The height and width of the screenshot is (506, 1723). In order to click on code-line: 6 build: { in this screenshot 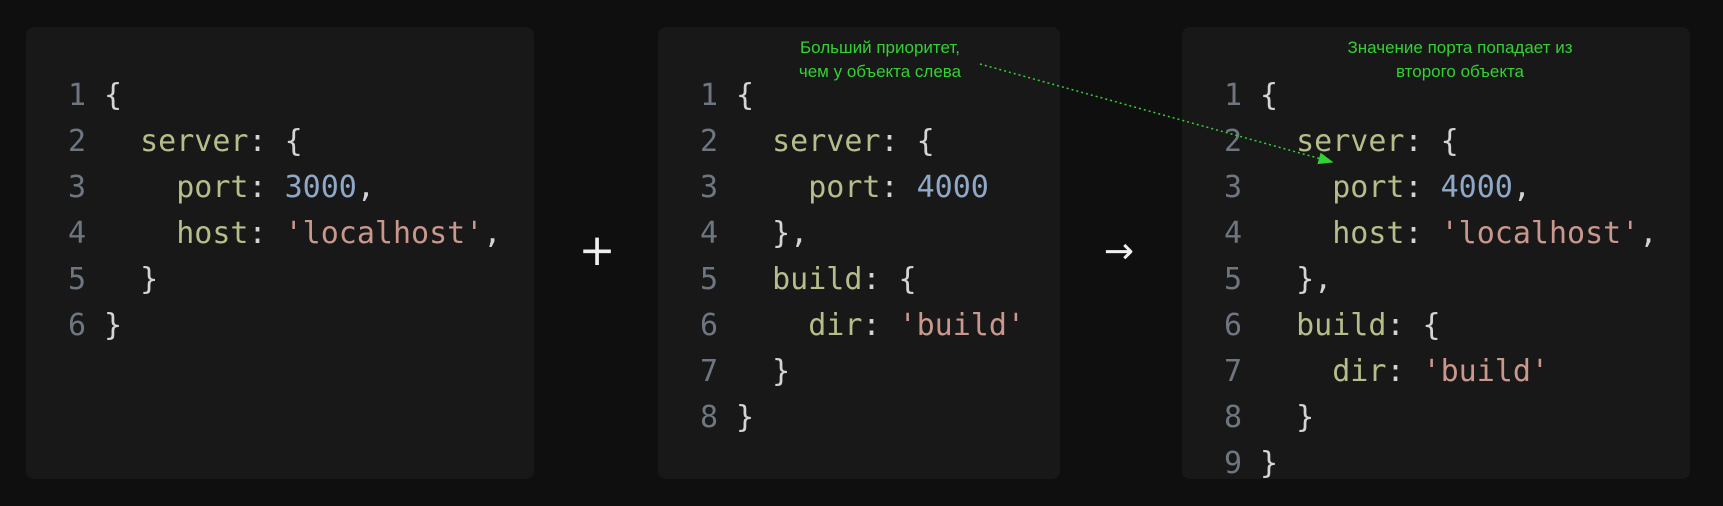, I will do `click(1440, 326)`.